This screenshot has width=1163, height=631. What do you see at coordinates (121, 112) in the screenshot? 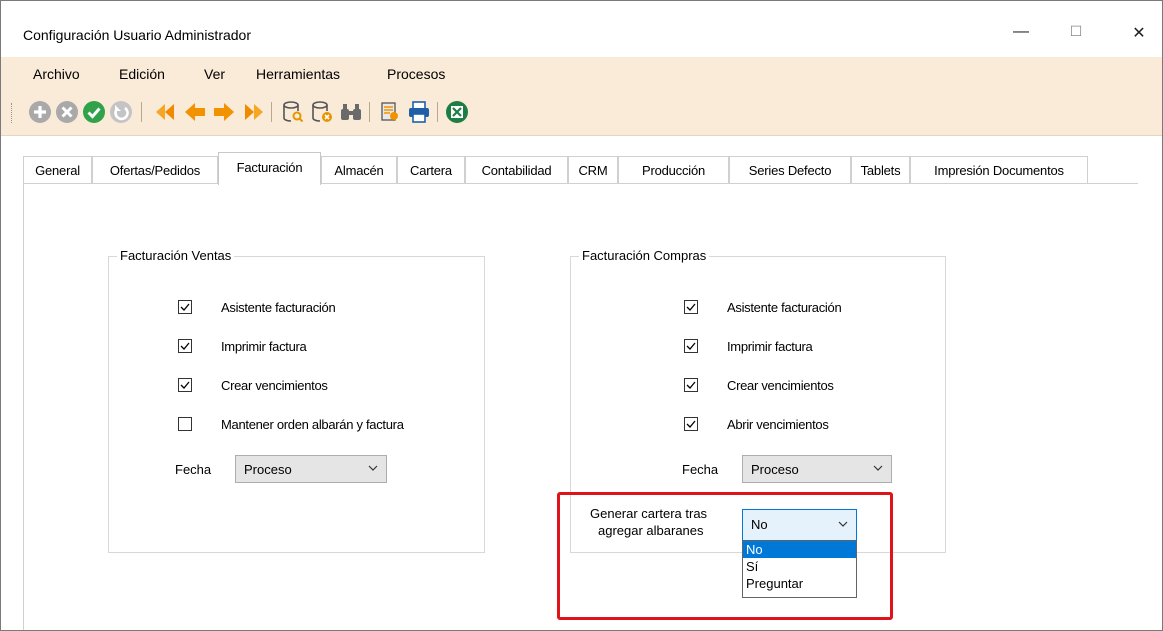
I see `undo-icon` at bounding box center [121, 112].